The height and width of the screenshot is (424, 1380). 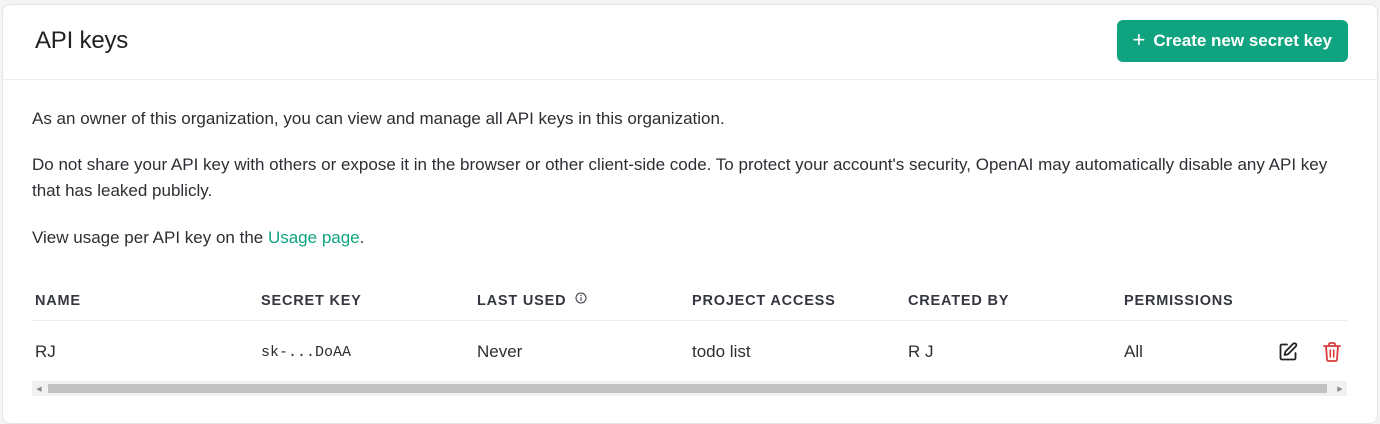 What do you see at coordinates (311, 301) in the screenshot?
I see `column-header-secret-key: SECRET KEY` at bounding box center [311, 301].